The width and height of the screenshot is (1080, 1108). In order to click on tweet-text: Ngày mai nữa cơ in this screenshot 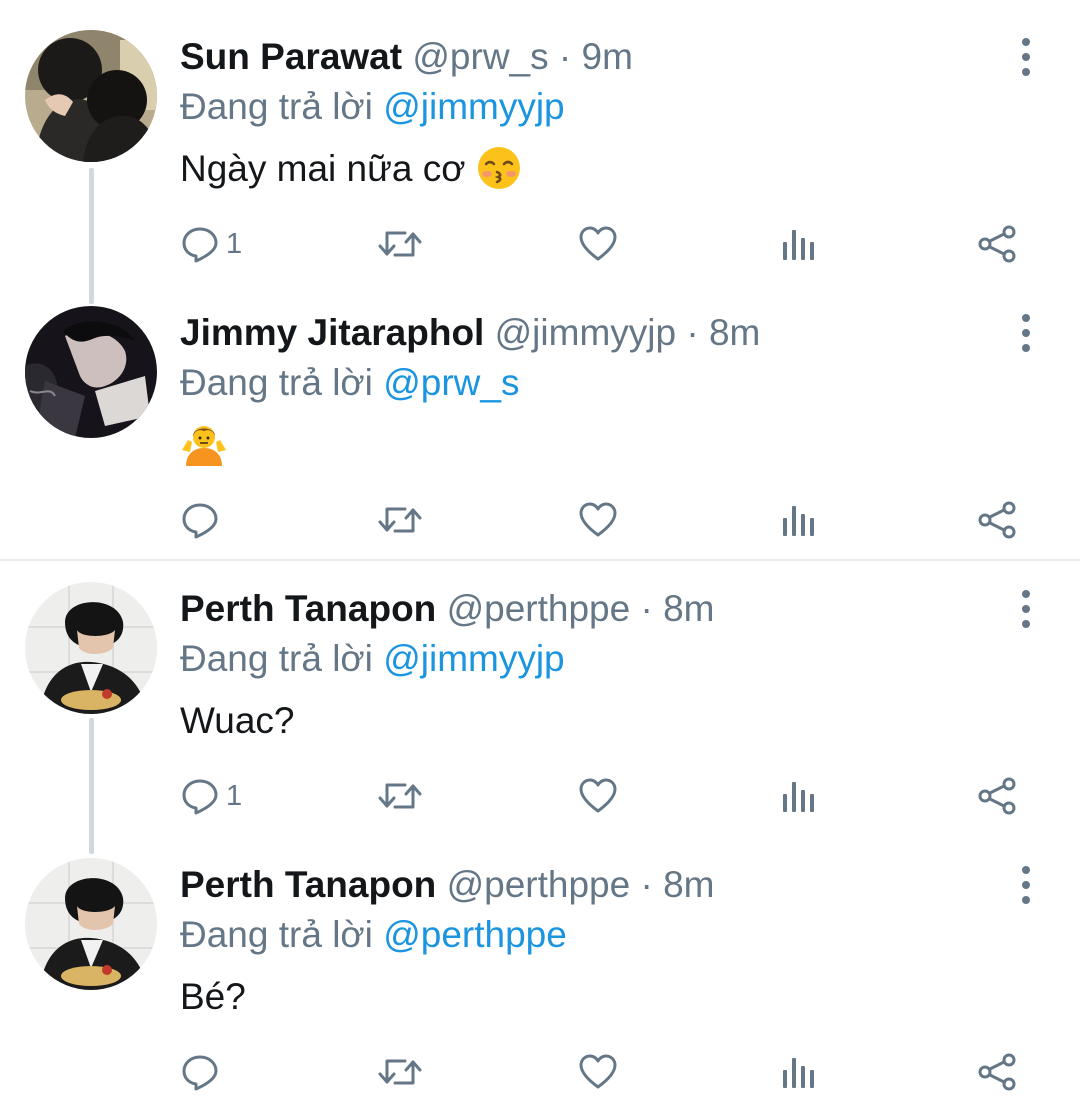, I will do `click(351, 169)`.